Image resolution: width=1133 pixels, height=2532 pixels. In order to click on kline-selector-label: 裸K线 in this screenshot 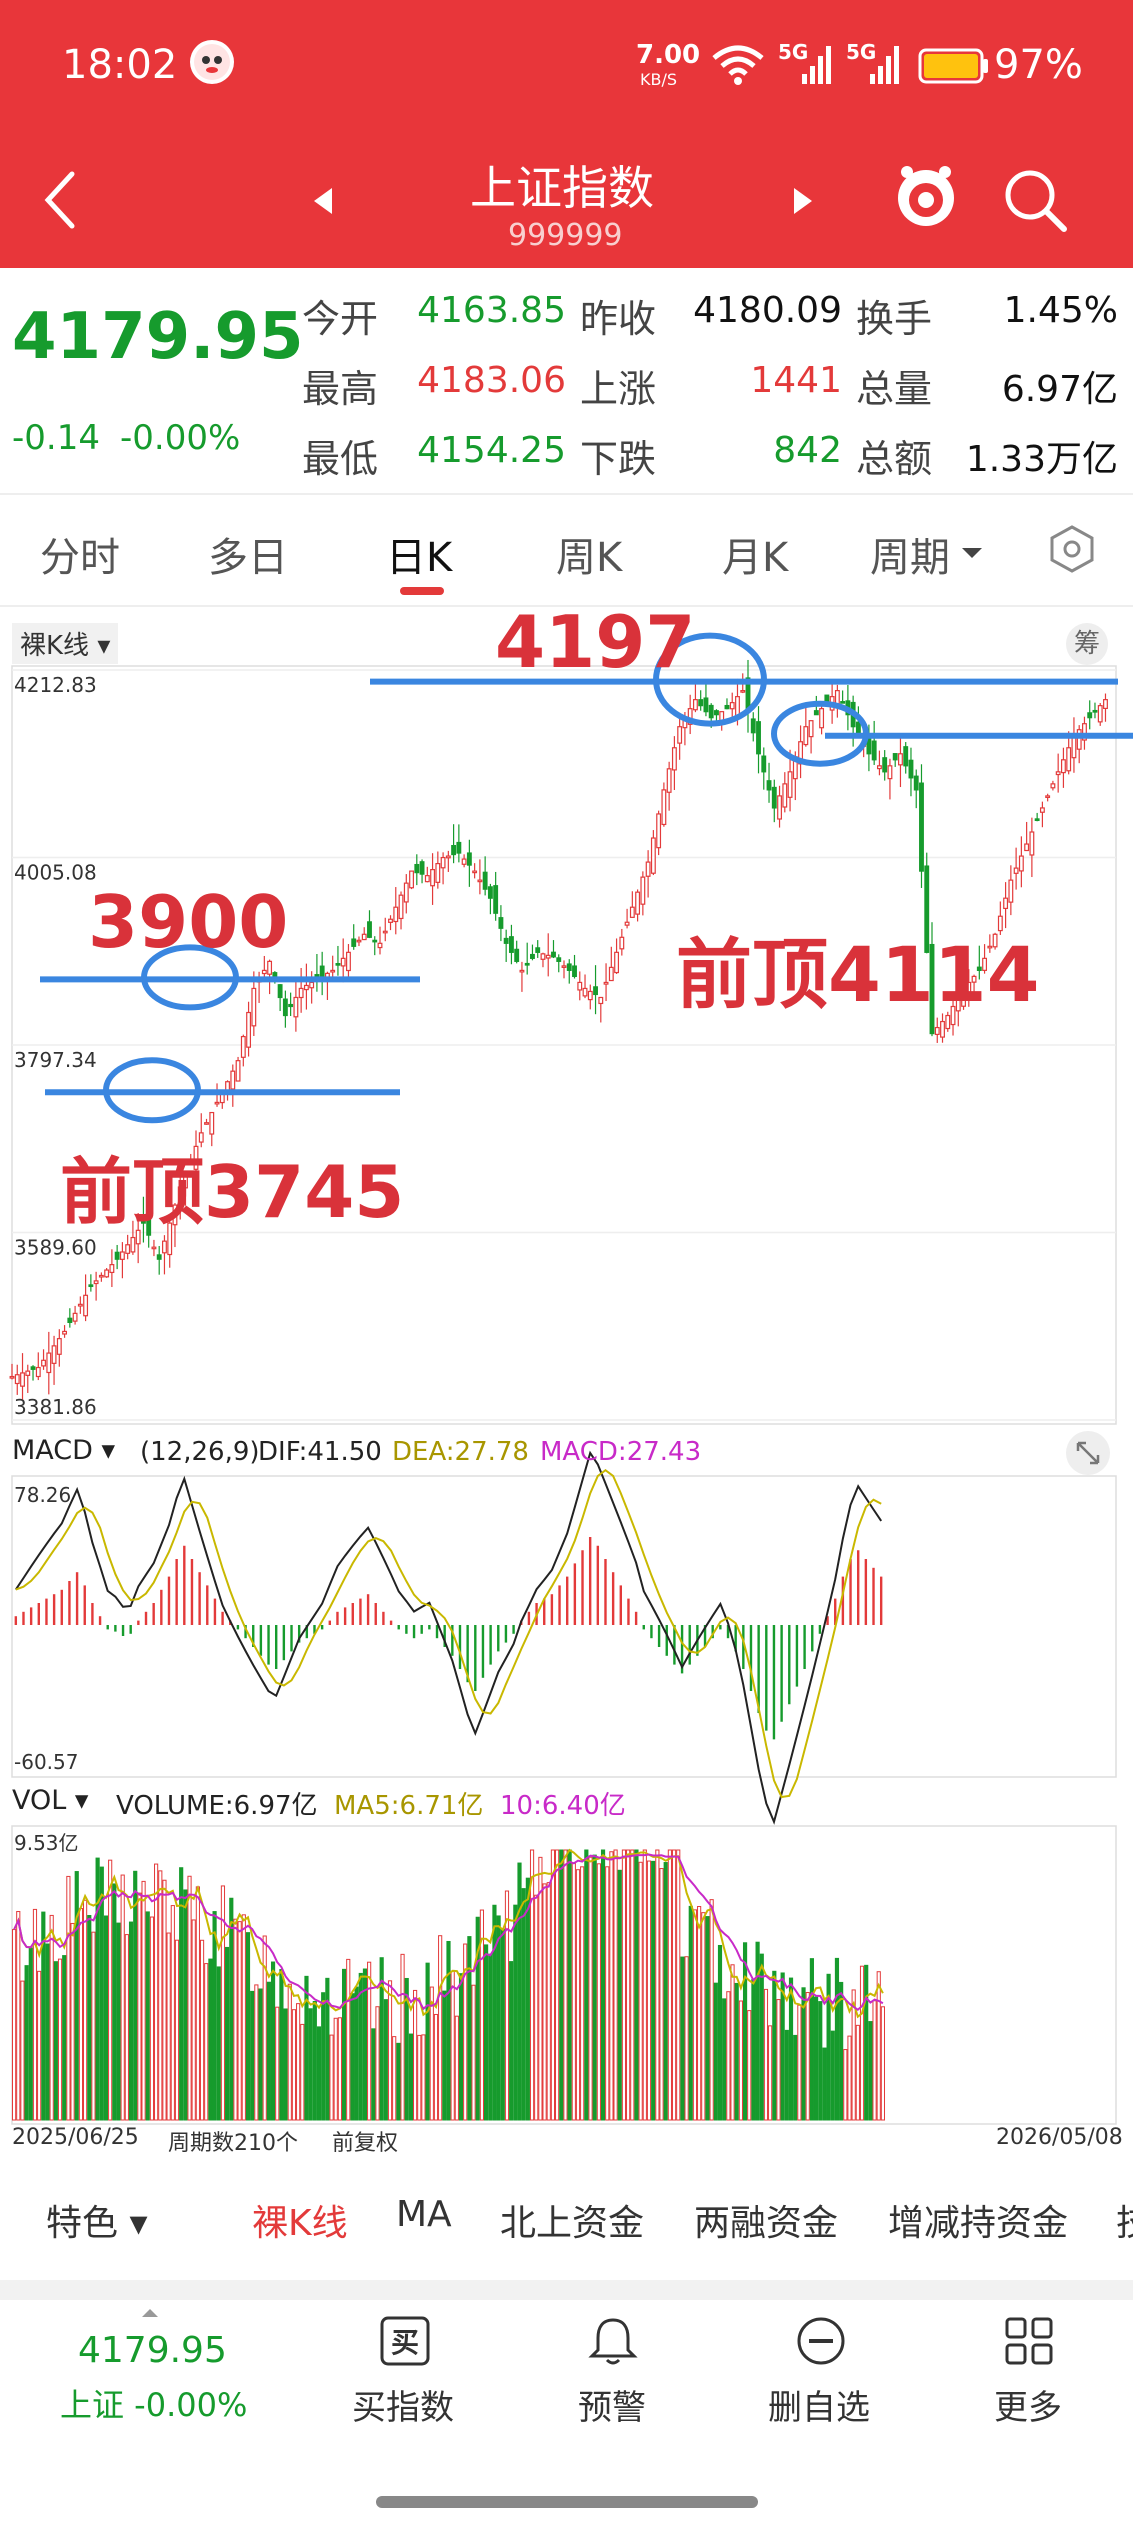, I will do `click(55, 646)`.